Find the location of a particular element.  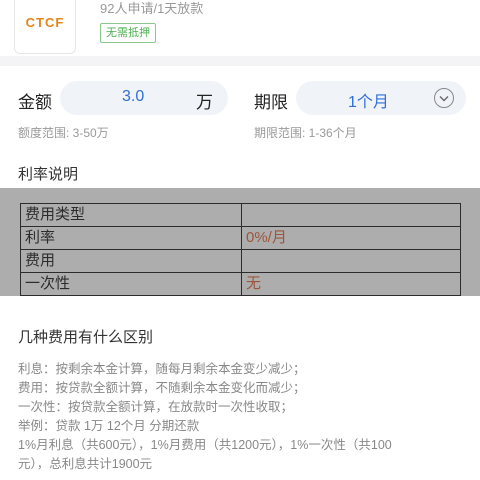

fee-line: 费用：按贷款全额计算，不随剩余本金变化而减少； is located at coordinates (162, 388).